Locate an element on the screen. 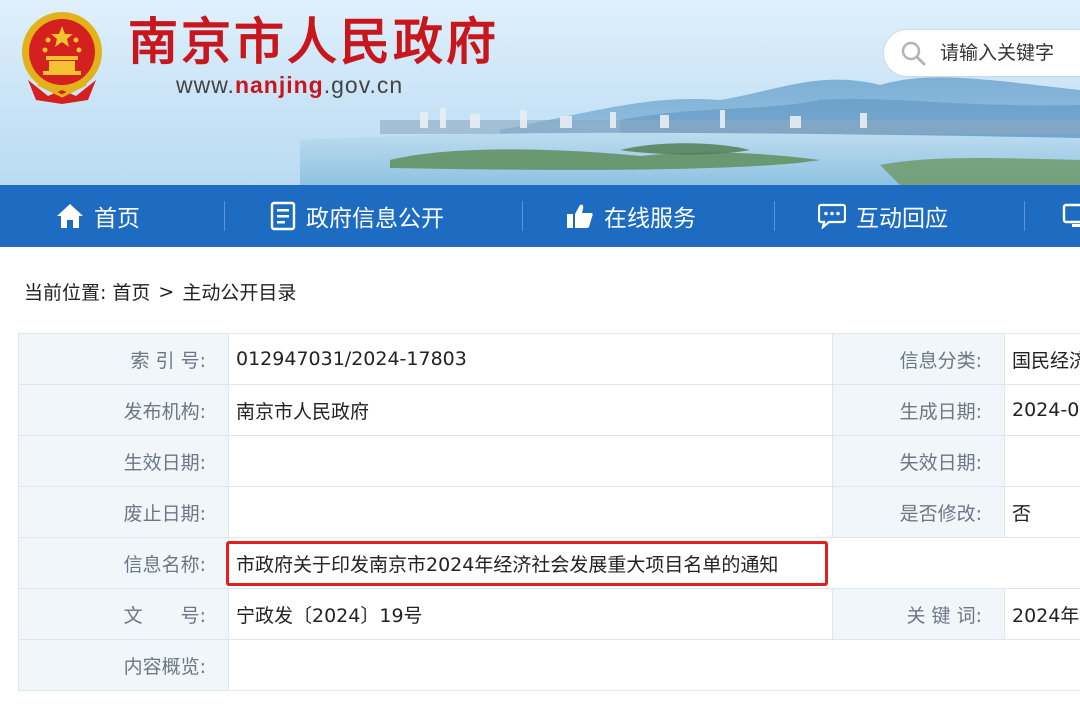  table-row: 索 引 号: 012947031/2024-17803 信息分类: 国民经济 is located at coordinates (549, 359).